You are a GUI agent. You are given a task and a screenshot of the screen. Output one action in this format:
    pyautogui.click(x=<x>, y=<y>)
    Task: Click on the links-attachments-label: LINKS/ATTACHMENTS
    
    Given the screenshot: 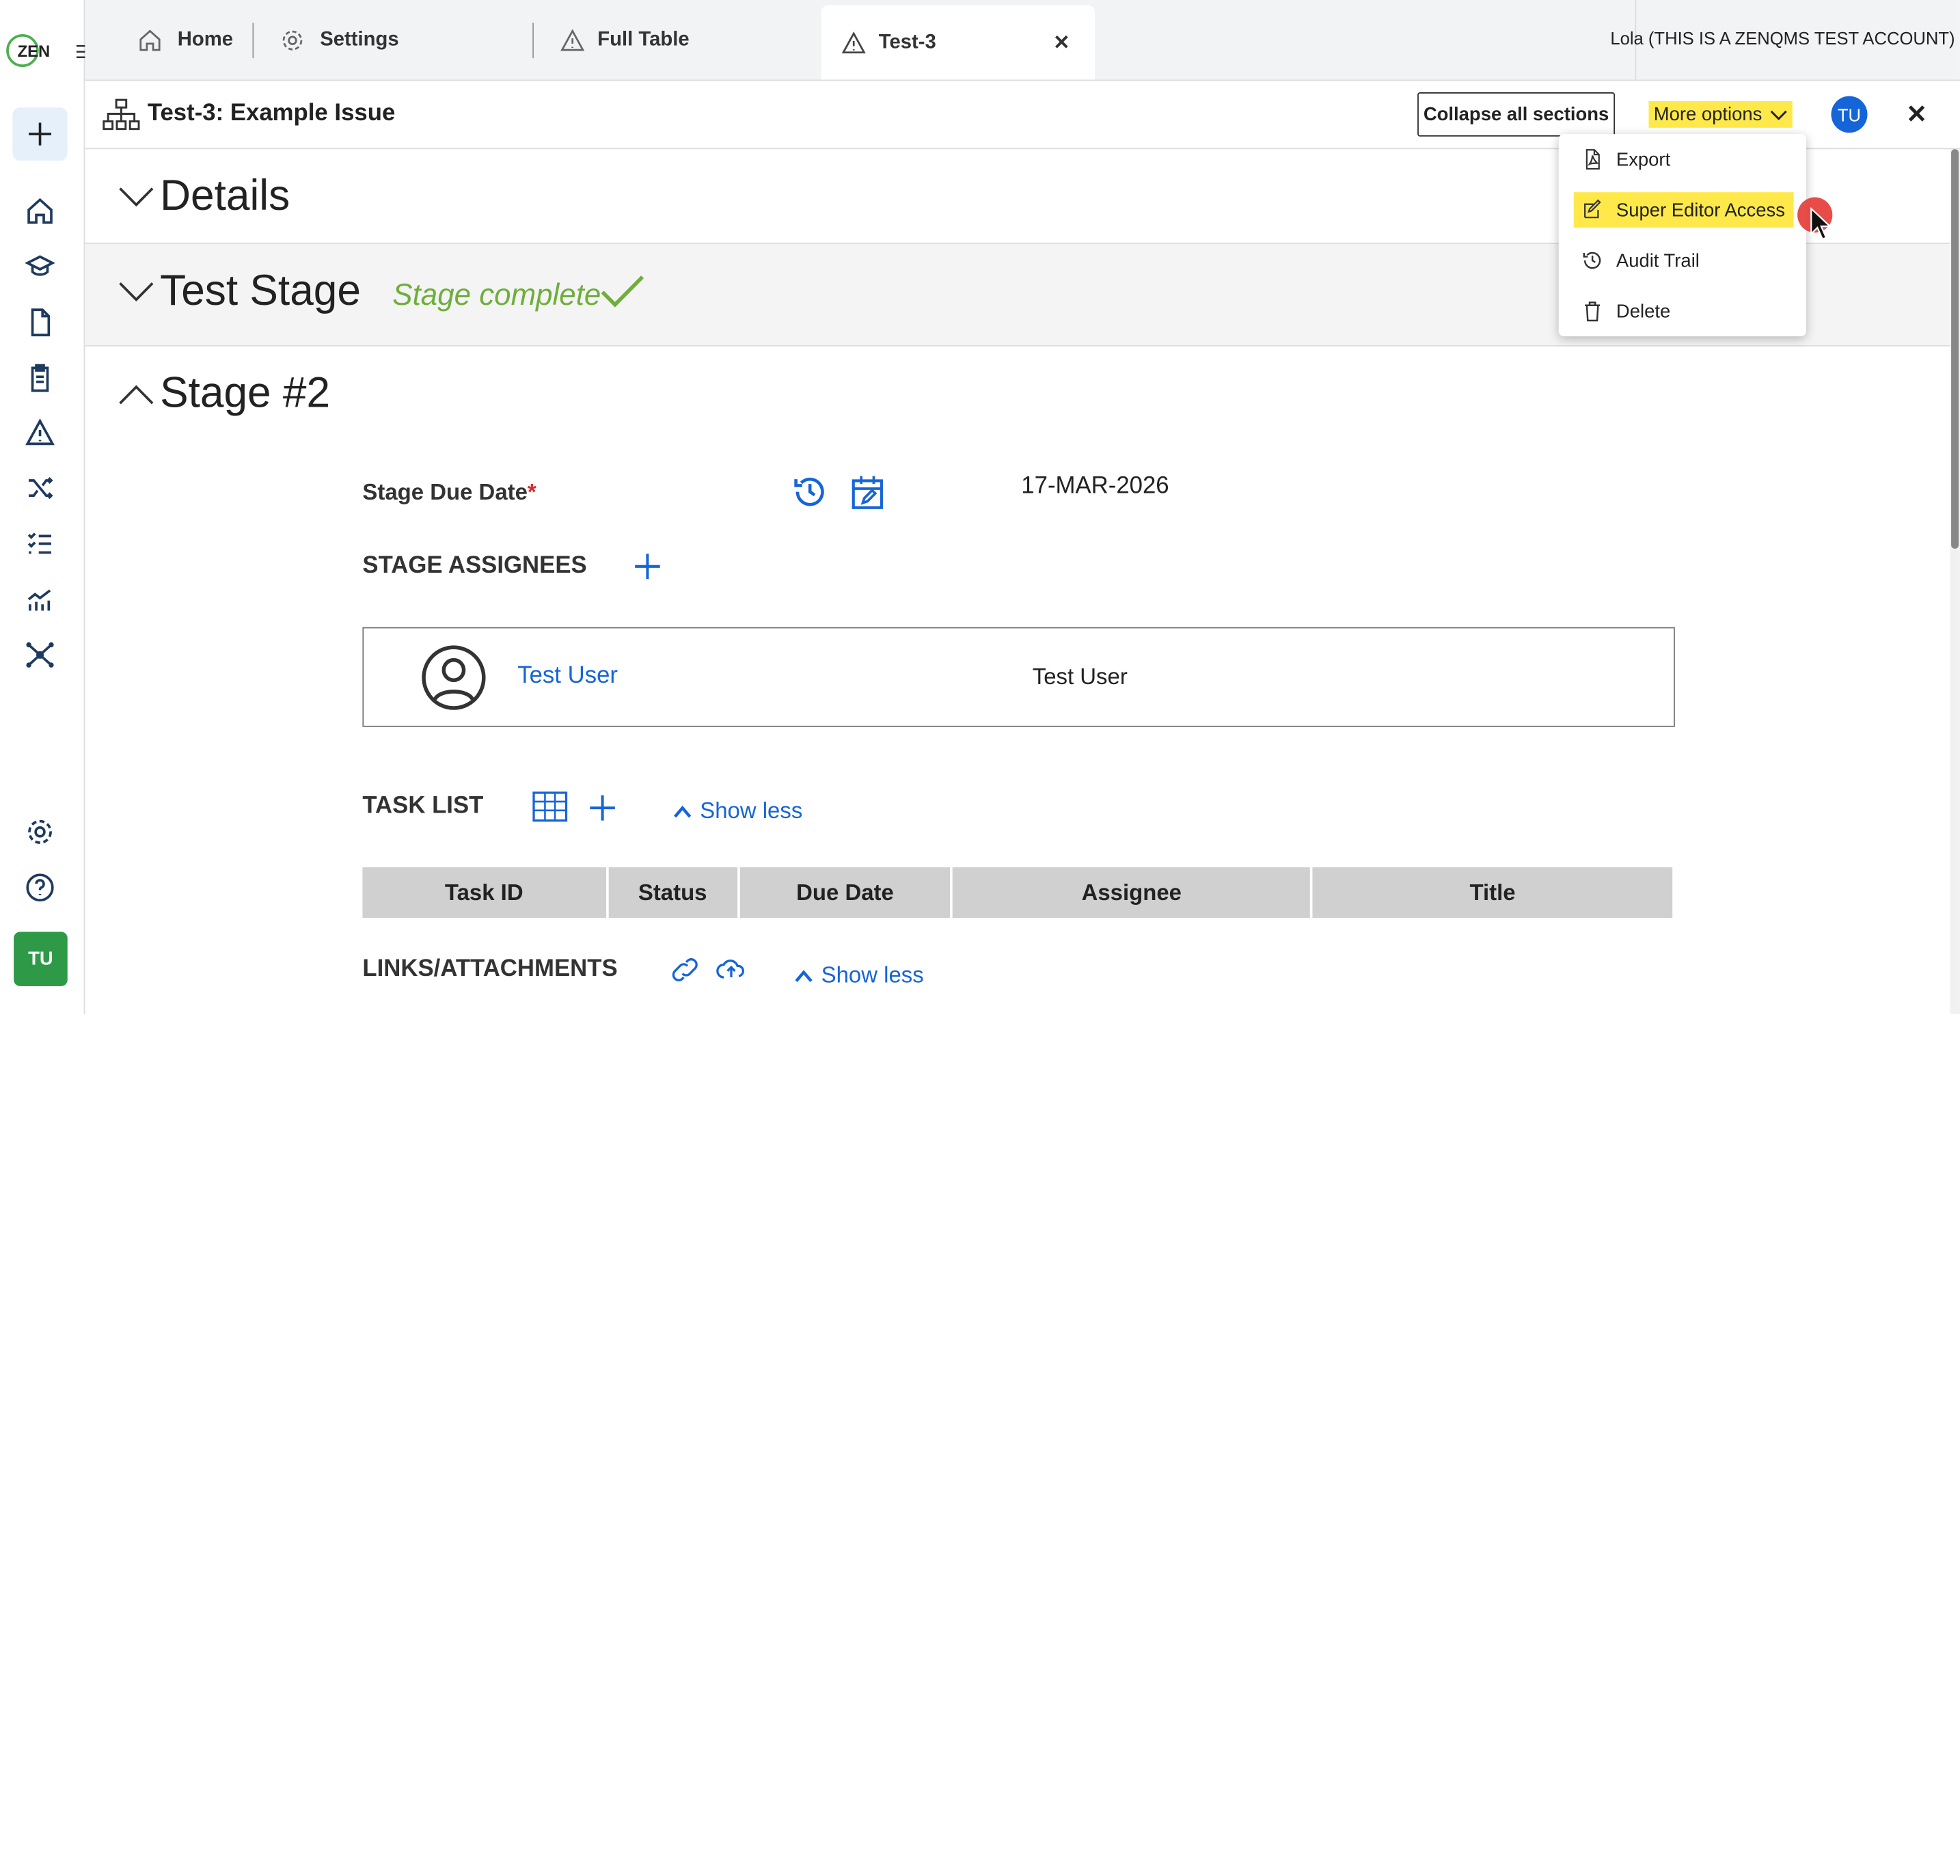 What is the action you would take?
    pyautogui.click(x=490, y=969)
    